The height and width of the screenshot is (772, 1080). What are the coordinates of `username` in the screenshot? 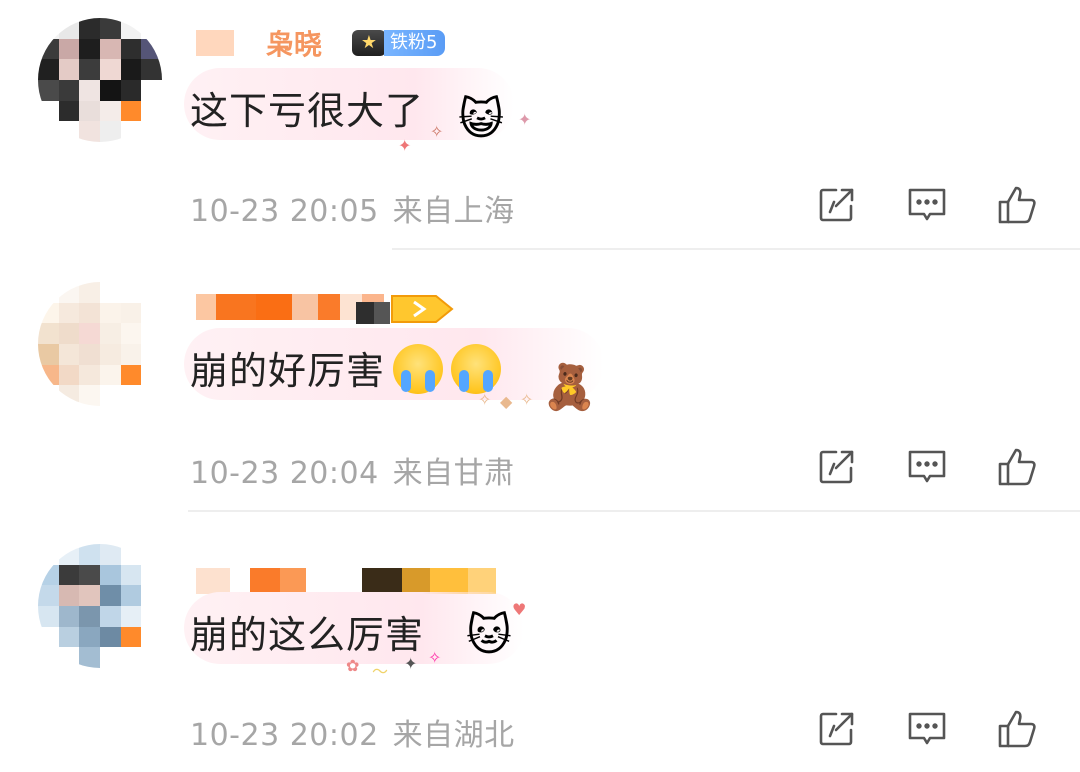 It's located at (346, 581).